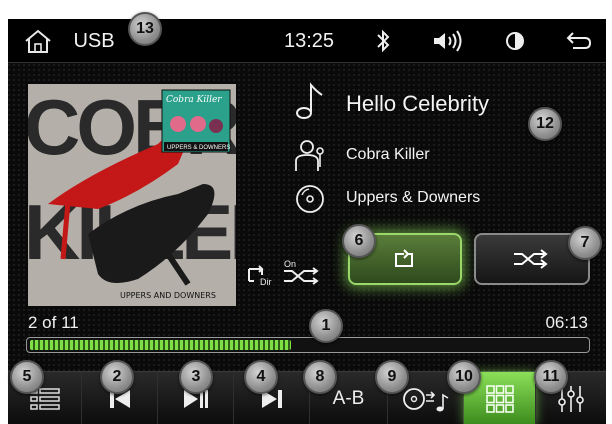 This screenshot has height=424, width=612. I want to click on callout-6: 6, so click(359, 241).